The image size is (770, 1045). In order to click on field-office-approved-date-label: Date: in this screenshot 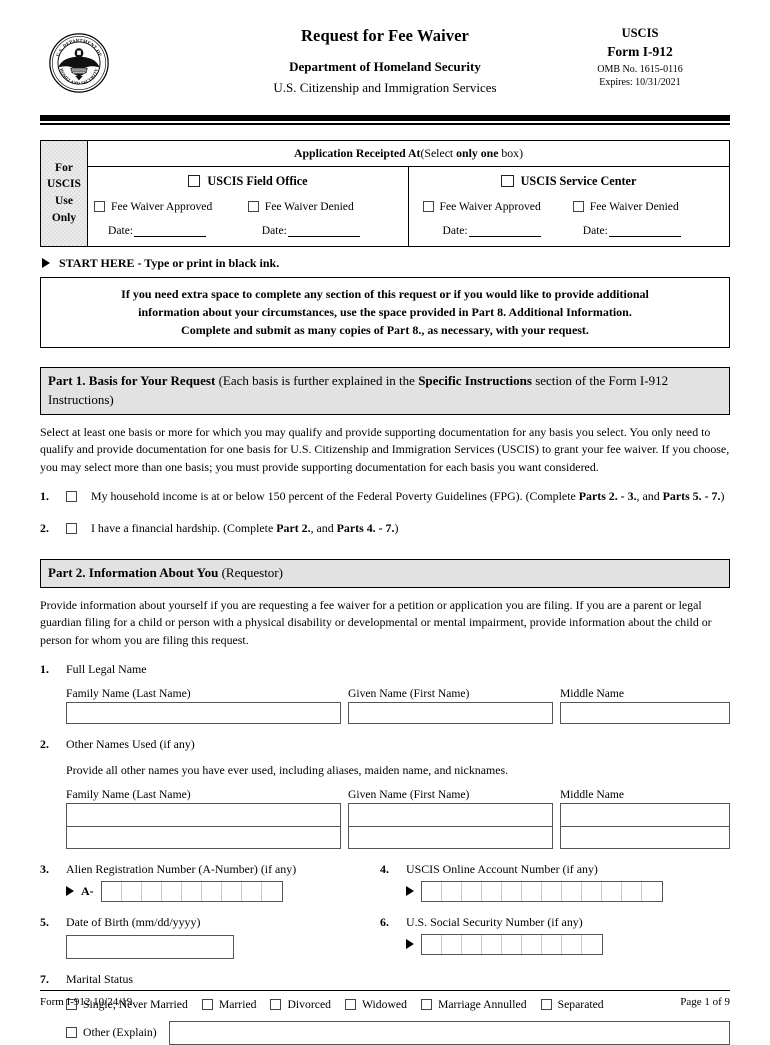, I will do `click(121, 230)`.